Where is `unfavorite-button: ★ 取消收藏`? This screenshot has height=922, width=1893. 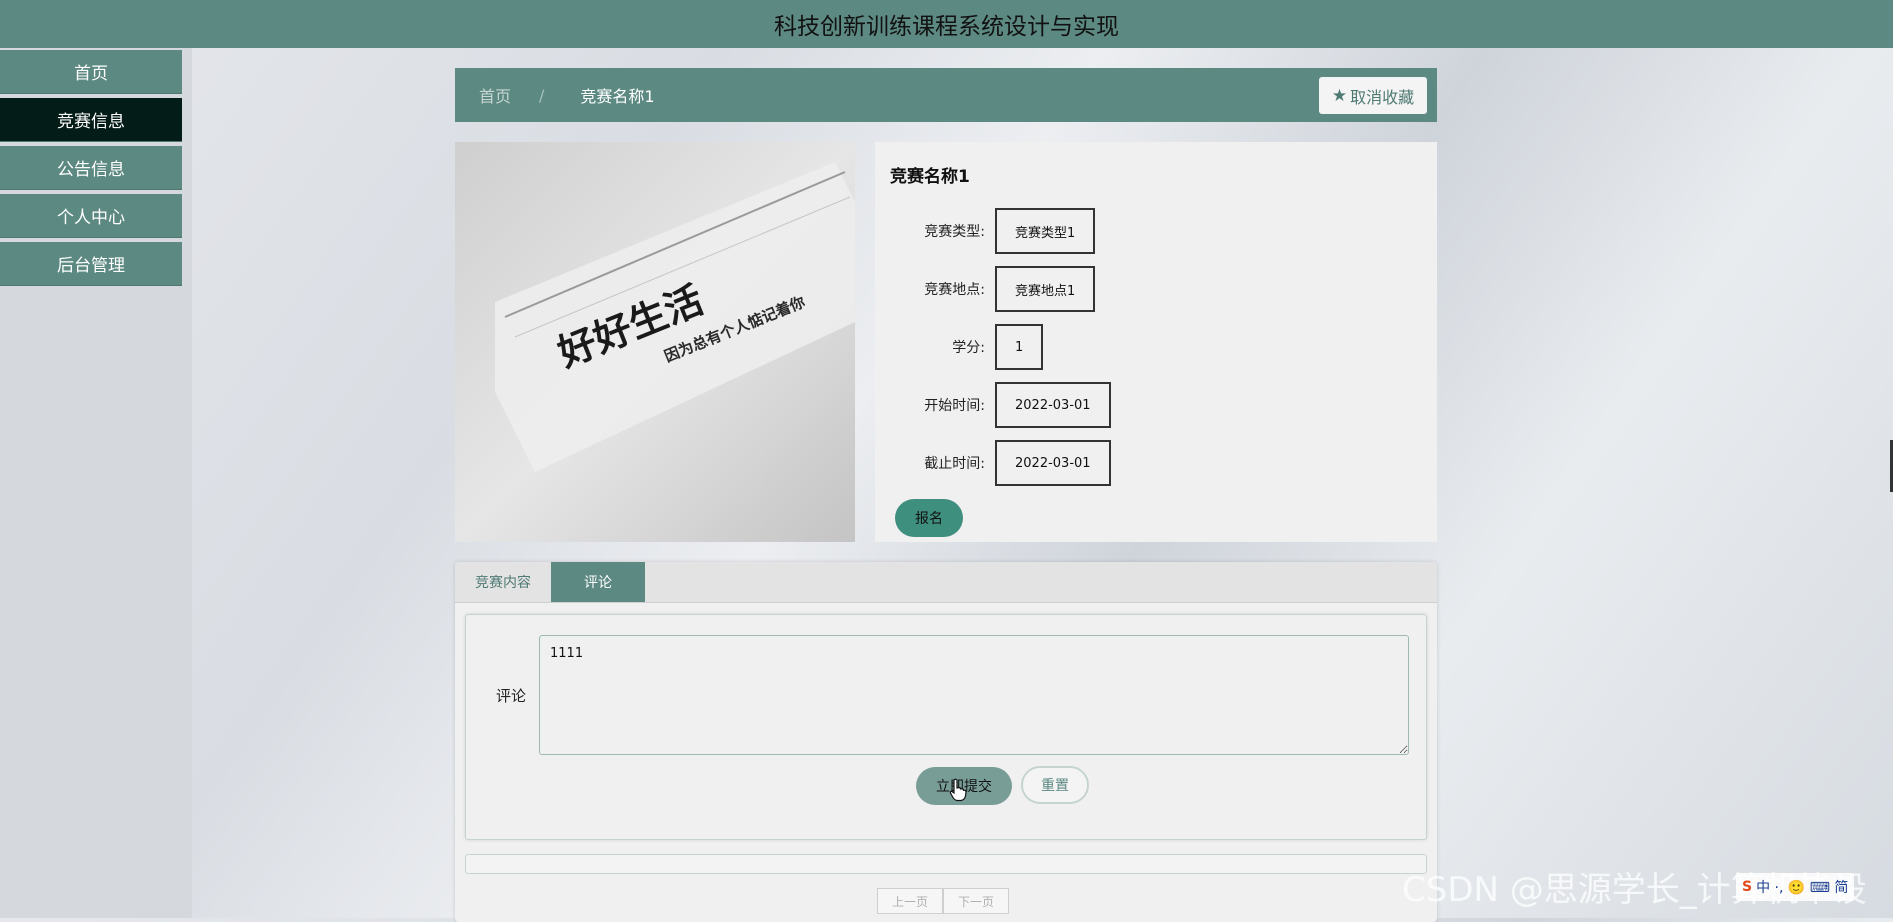 unfavorite-button: ★ 取消收藏 is located at coordinates (1373, 95).